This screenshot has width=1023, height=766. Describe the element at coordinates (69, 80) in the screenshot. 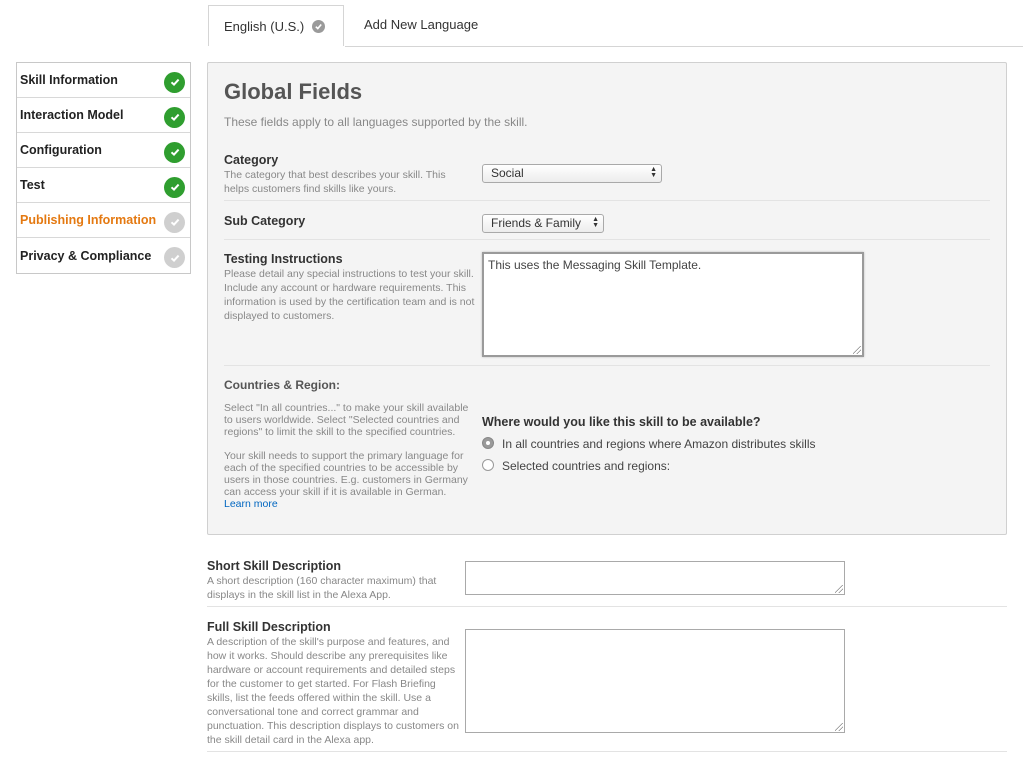

I see `sidebar-item-label: Skill Information` at that location.